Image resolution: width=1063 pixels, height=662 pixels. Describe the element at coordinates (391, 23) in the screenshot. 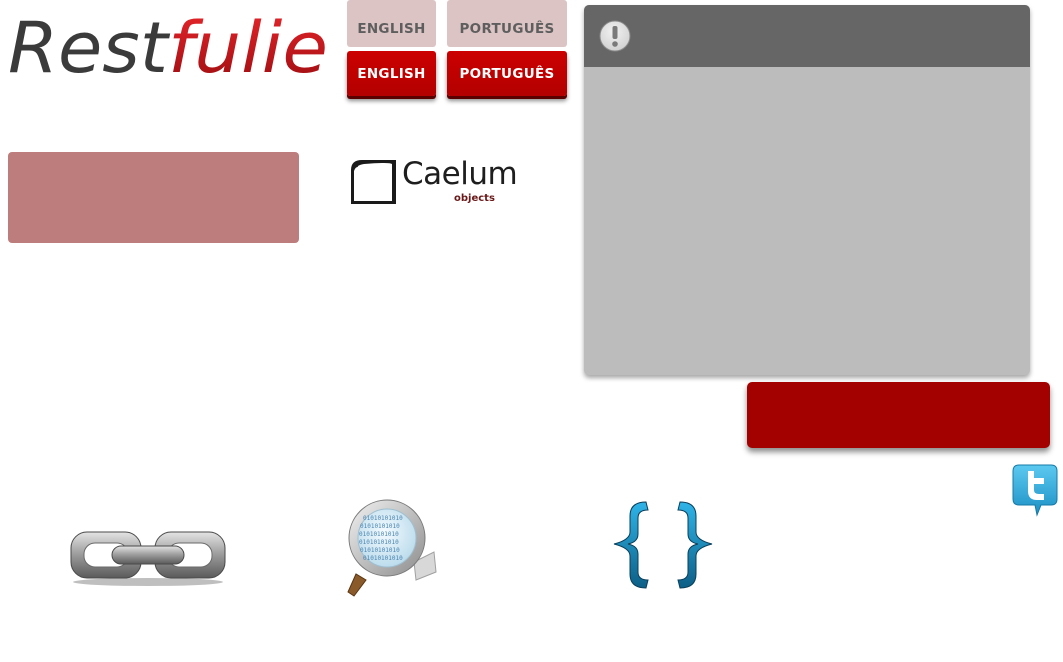

I see `english-button-inactive: ENGLISH` at that location.